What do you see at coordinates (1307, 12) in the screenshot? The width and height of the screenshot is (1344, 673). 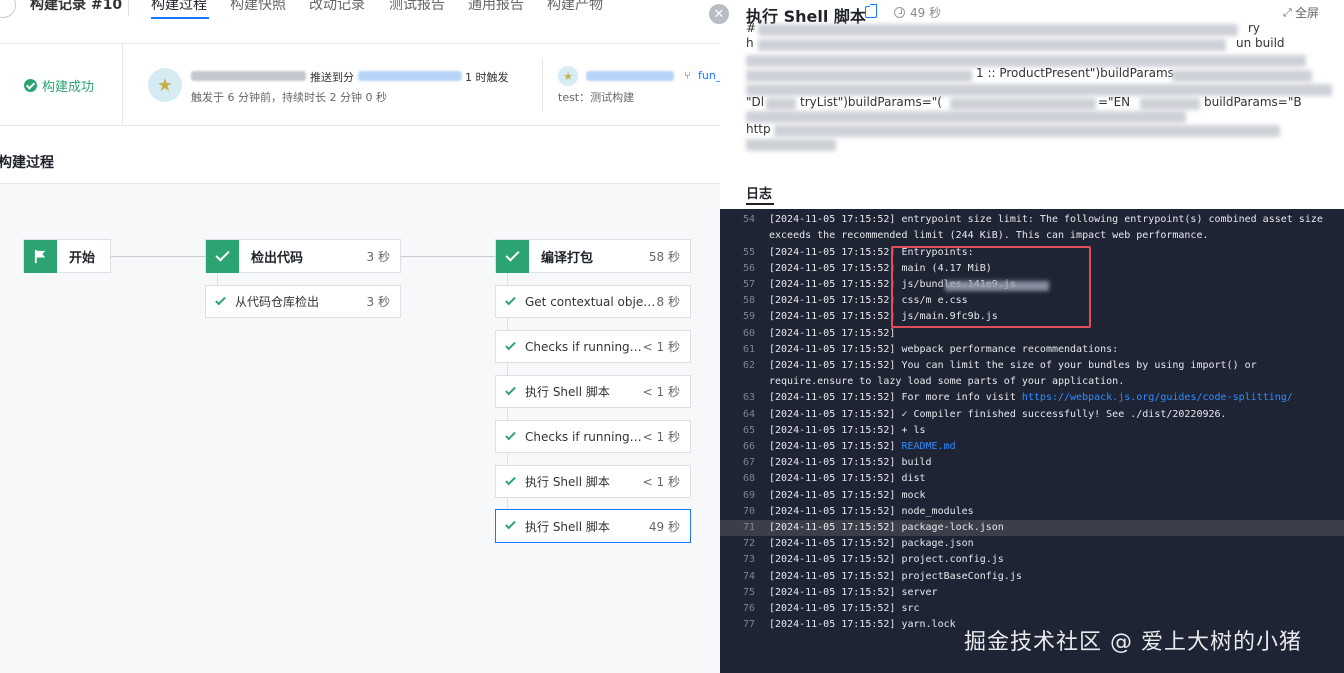 I see `fullscreen-button: 全屏` at bounding box center [1307, 12].